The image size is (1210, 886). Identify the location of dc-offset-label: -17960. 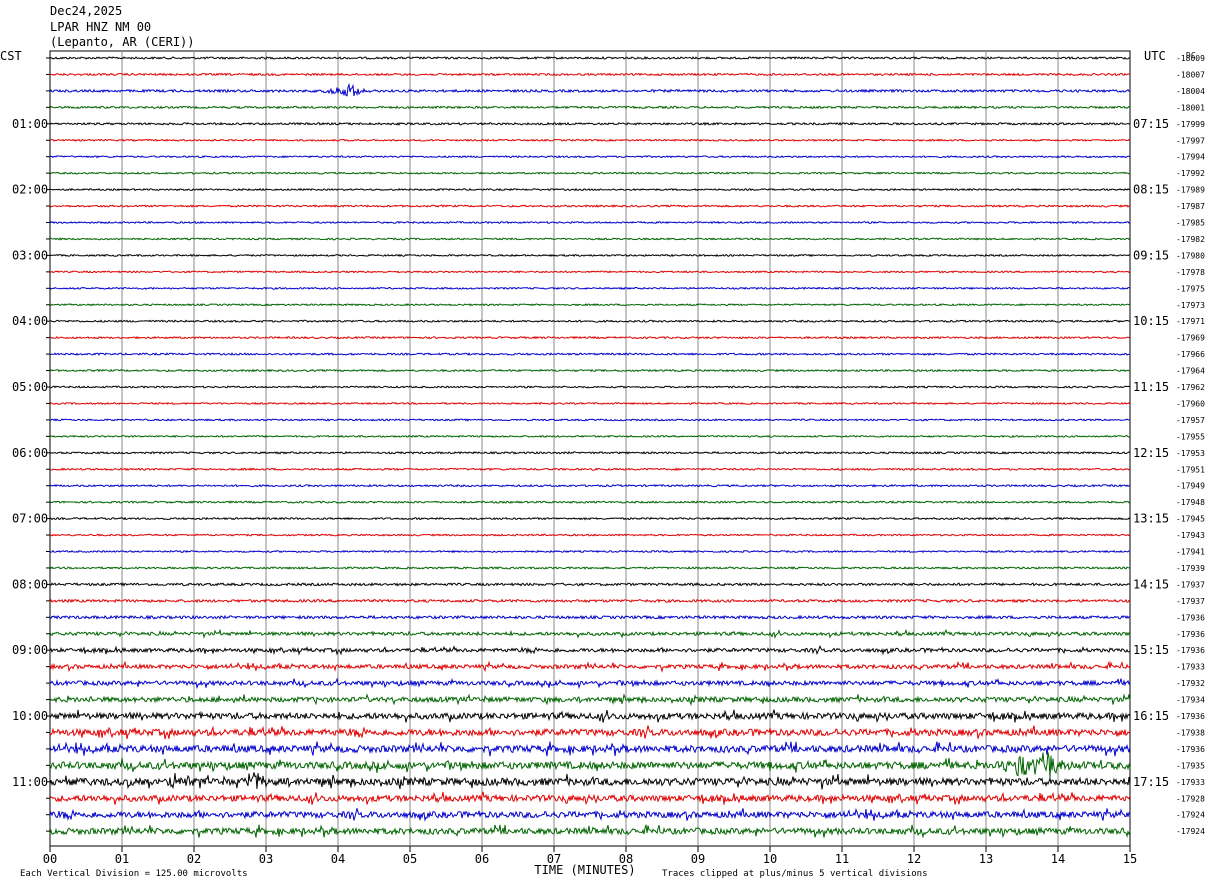
(1190, 403).